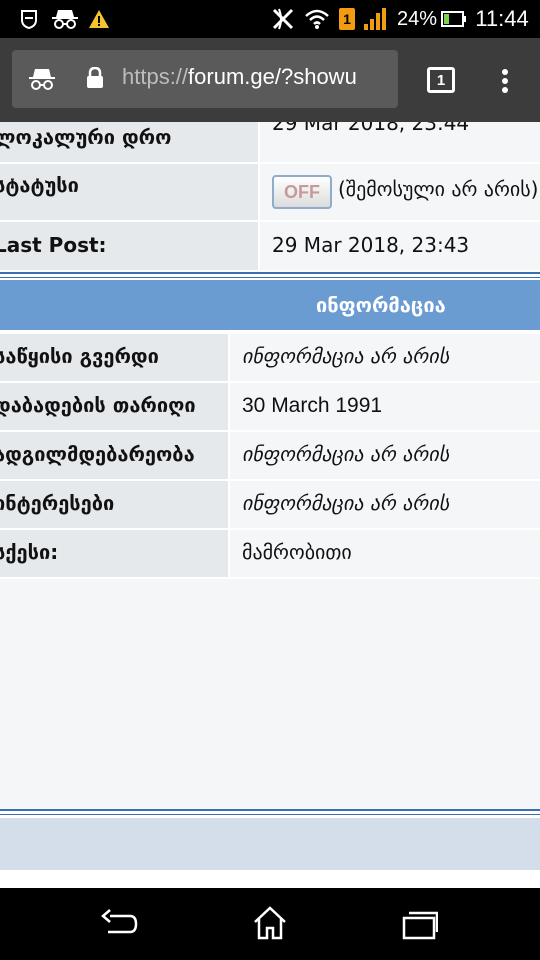 The width and height of the screenshot is (540, 960). What do you see at coordinates (385, 406) in the screenshot?
I see `row-value: 30 March 1991` at bounding box center [385, 406].